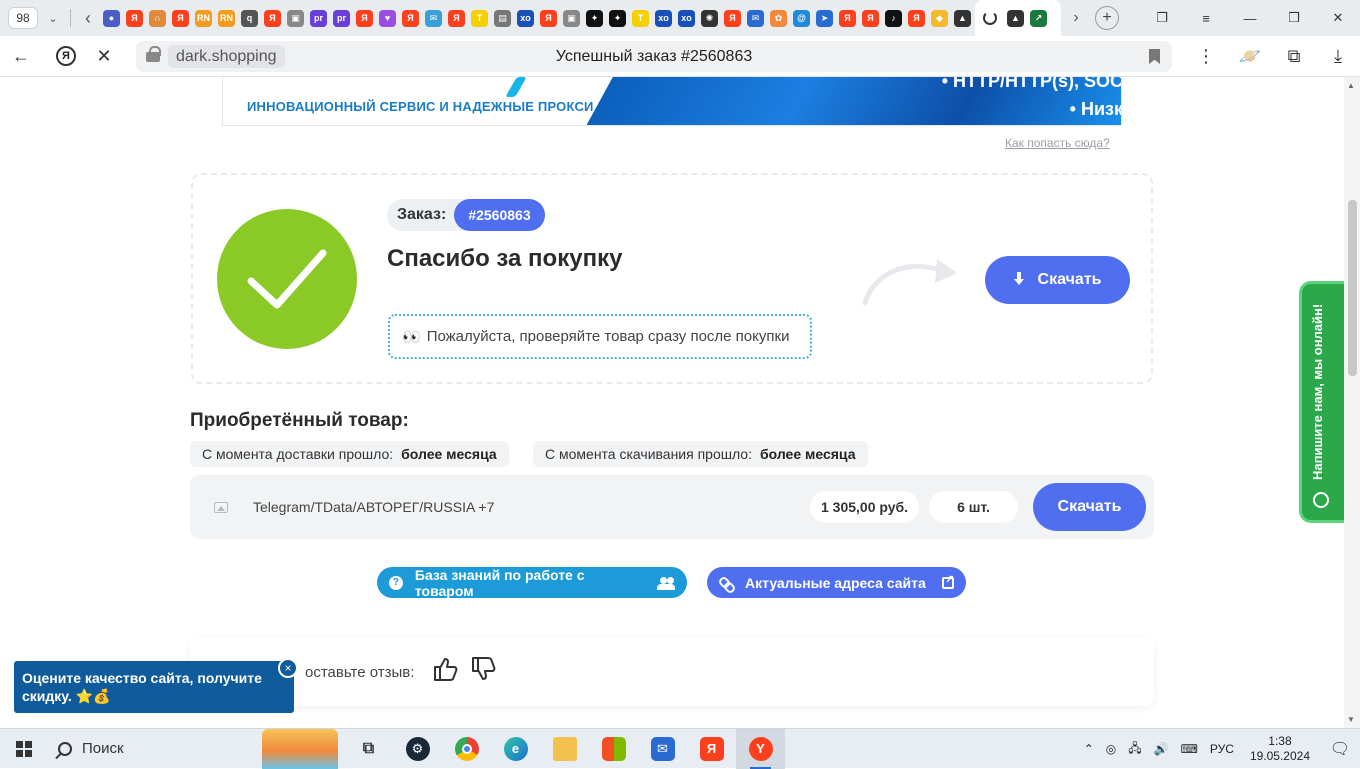  Describe the element at coordinates (193, 748) in the screenshot. I see `taskbar-search: Поиск` at that location.